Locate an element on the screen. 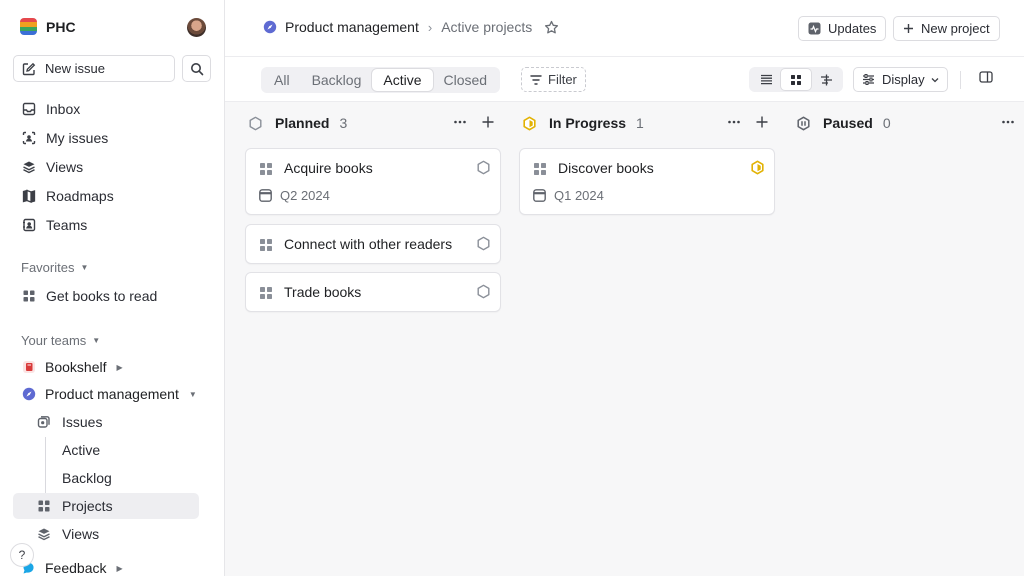  project-card: Trade books is located at coordinates (373, 292).